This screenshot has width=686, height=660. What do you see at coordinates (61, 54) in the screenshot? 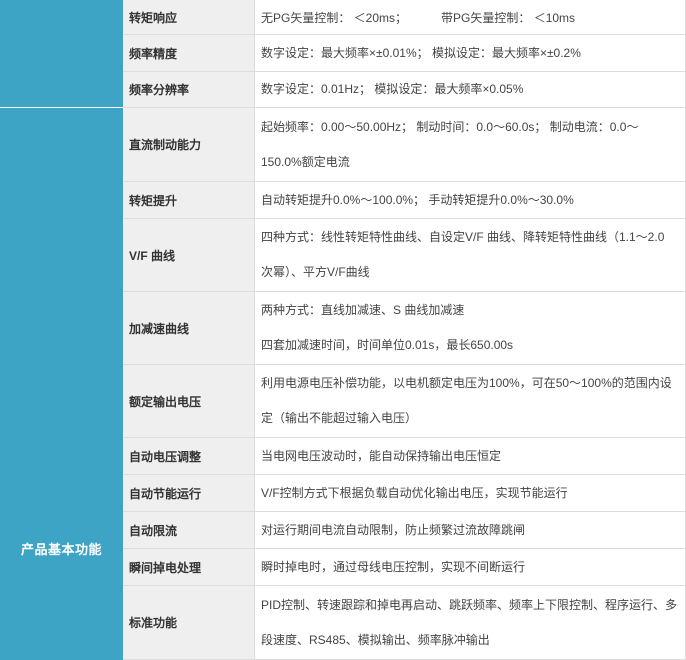
I see `group-cell-previous` at bounding box center [61, 54].